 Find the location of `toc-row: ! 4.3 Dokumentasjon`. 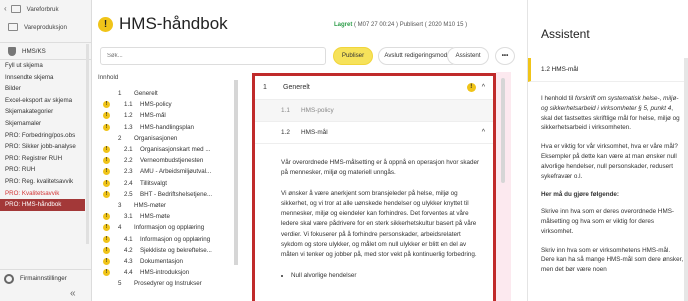

toc-row: ! 4.3 Dokumentasjon is located at coordinates (168, 261).